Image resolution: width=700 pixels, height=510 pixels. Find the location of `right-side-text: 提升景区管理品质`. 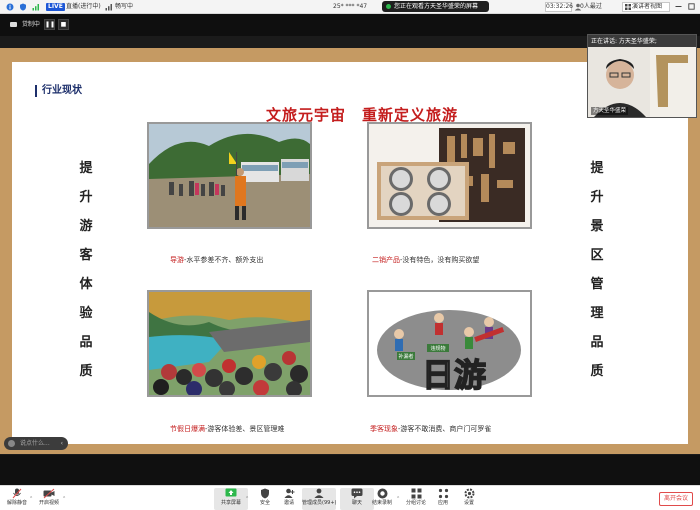

right-side-text: 提升景区管理品质 is located at coordinates (597, 270).